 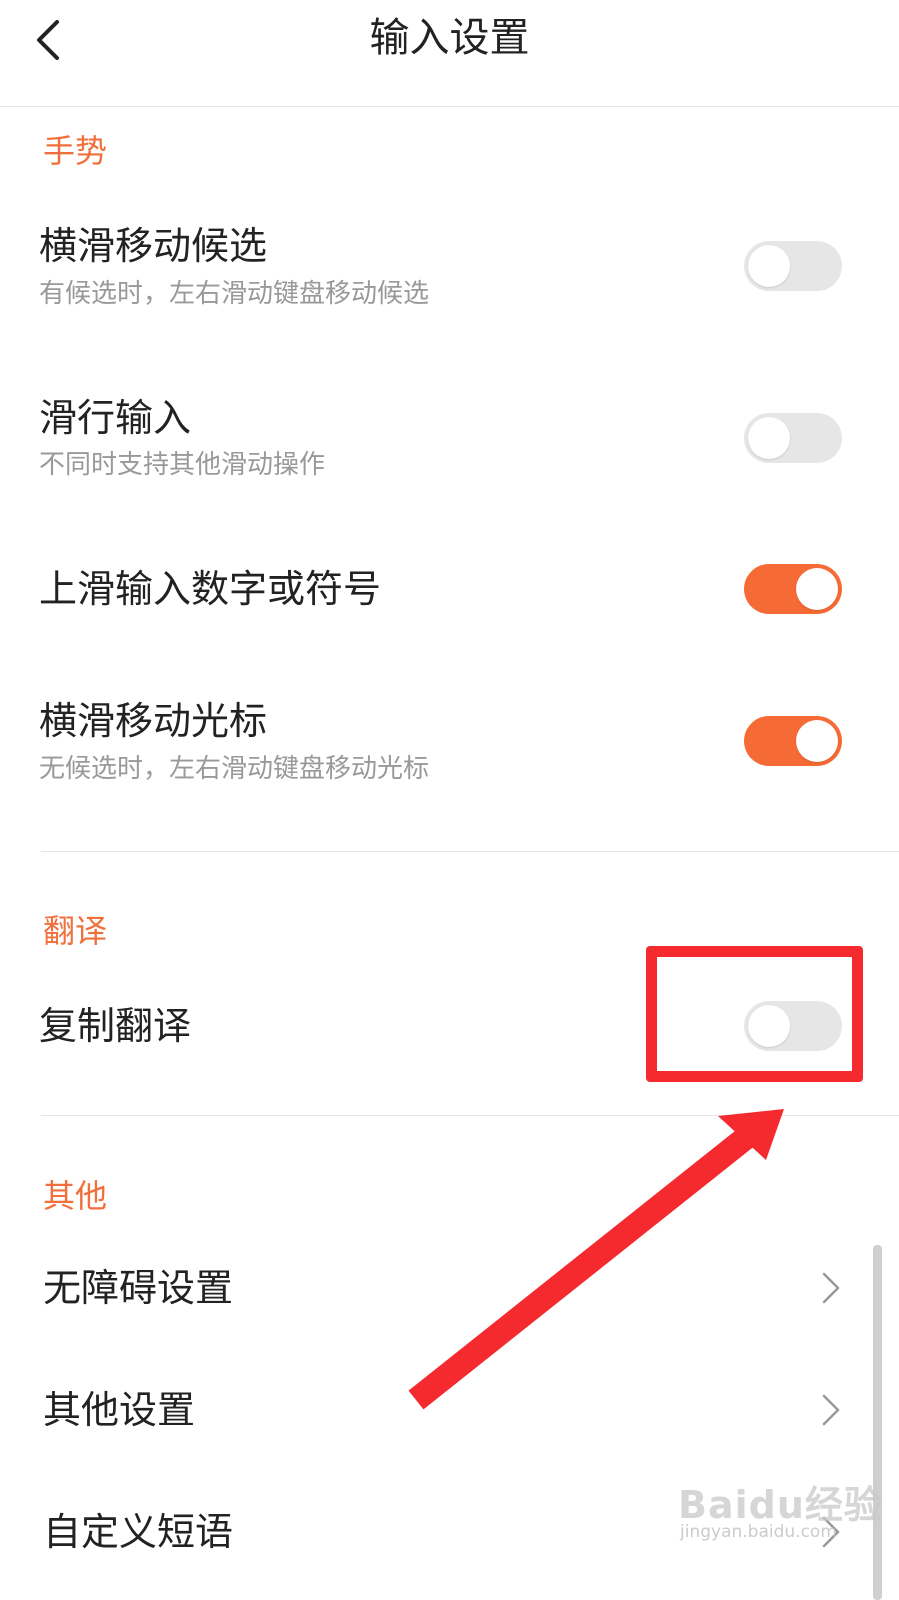 What do you see at coordinates (449, 741) in the screenshot?
I see `setting-row-swipe-cursor: 横滑移动光标 无候选时，左右滑动键盘移动光标` at bounding box center [449, 741].